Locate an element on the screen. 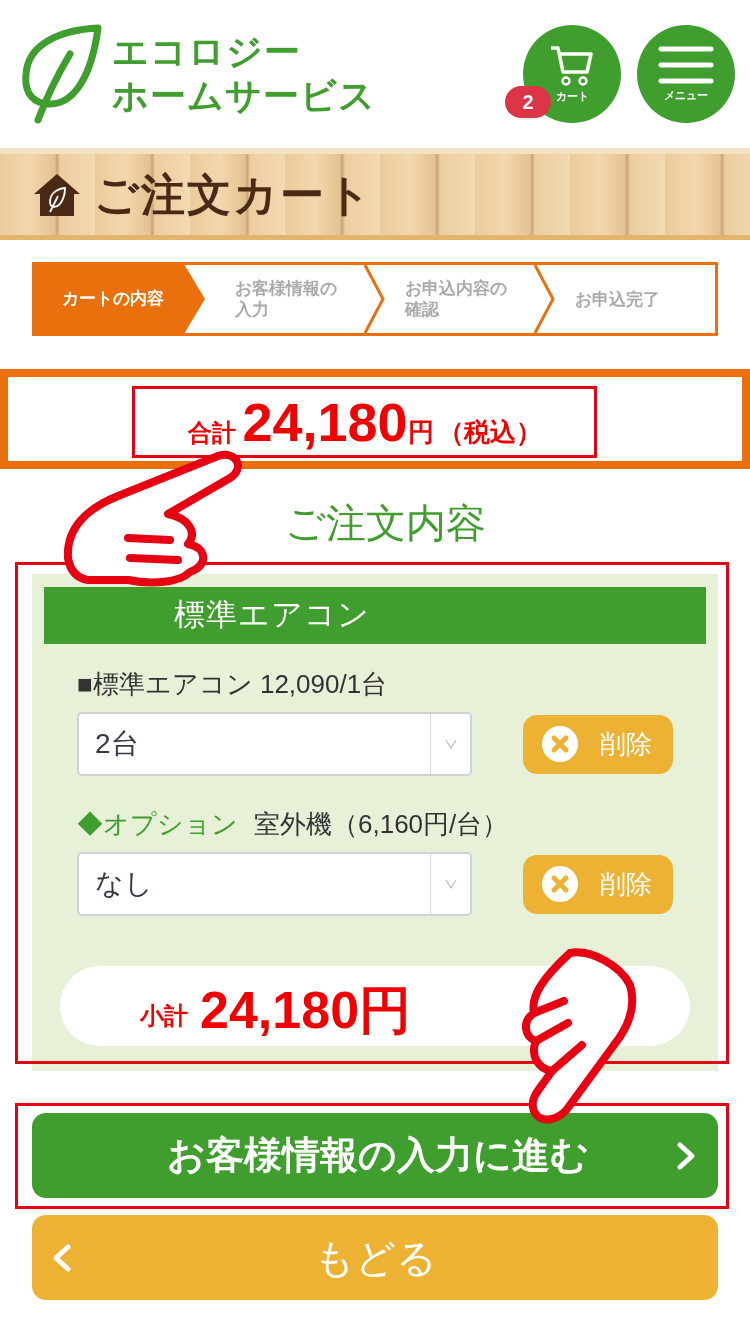 The width and height of the screenshot is (750, 1326). back-button: もどる is located at coordinates (375, 1257).